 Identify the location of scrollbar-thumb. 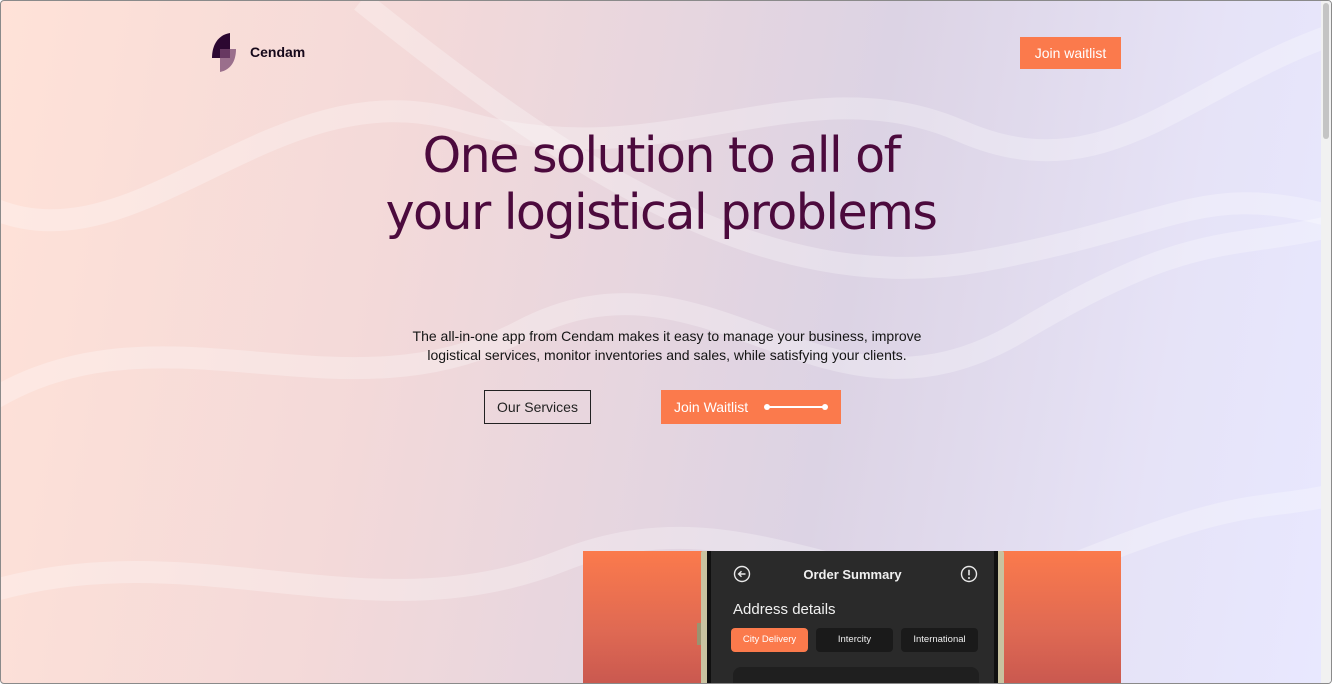
(1326, 71).